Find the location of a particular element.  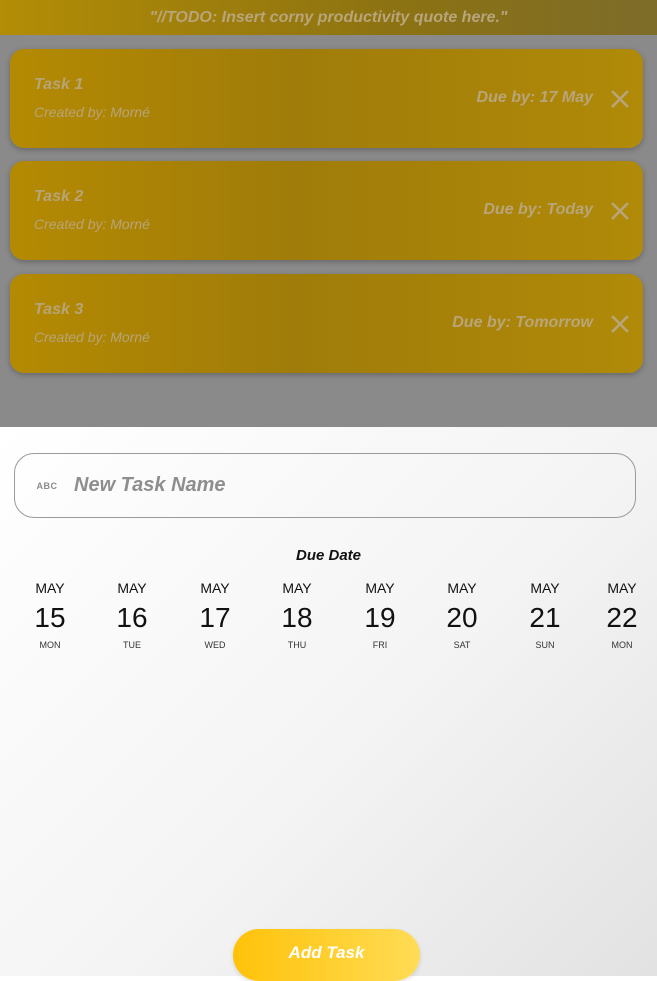

task-name: Task 1 is located at coordinates (59, 84).